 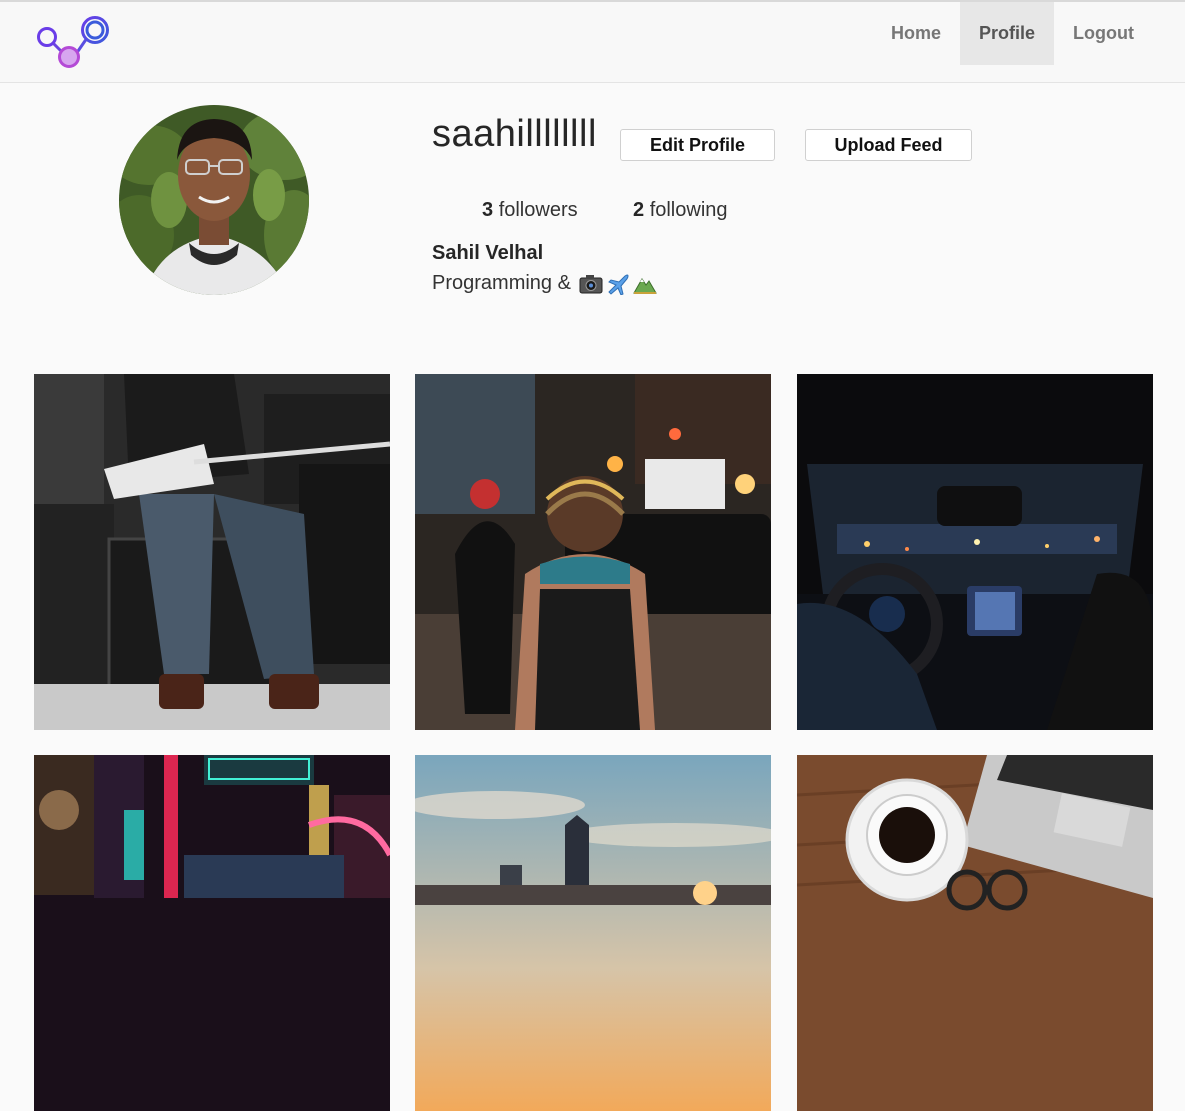 I want to click on followers-stat: 3 followers, so click(x=530, y=210).